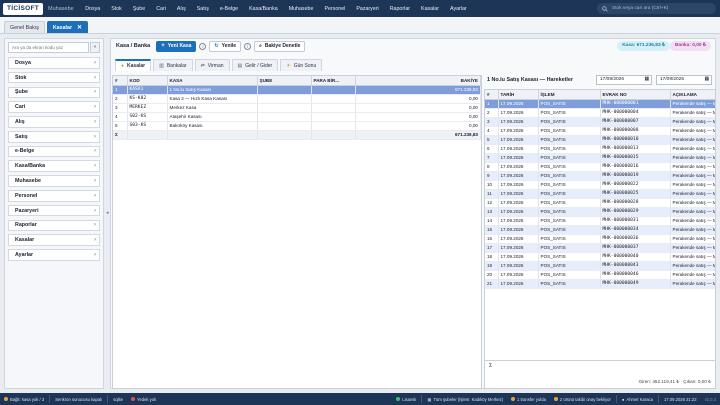 This screenshot has height=405, width=720. Describe the element at coordinates (54, 122) in the screenshot. I see `sidebar-item-alis: Alış ›` at that location.